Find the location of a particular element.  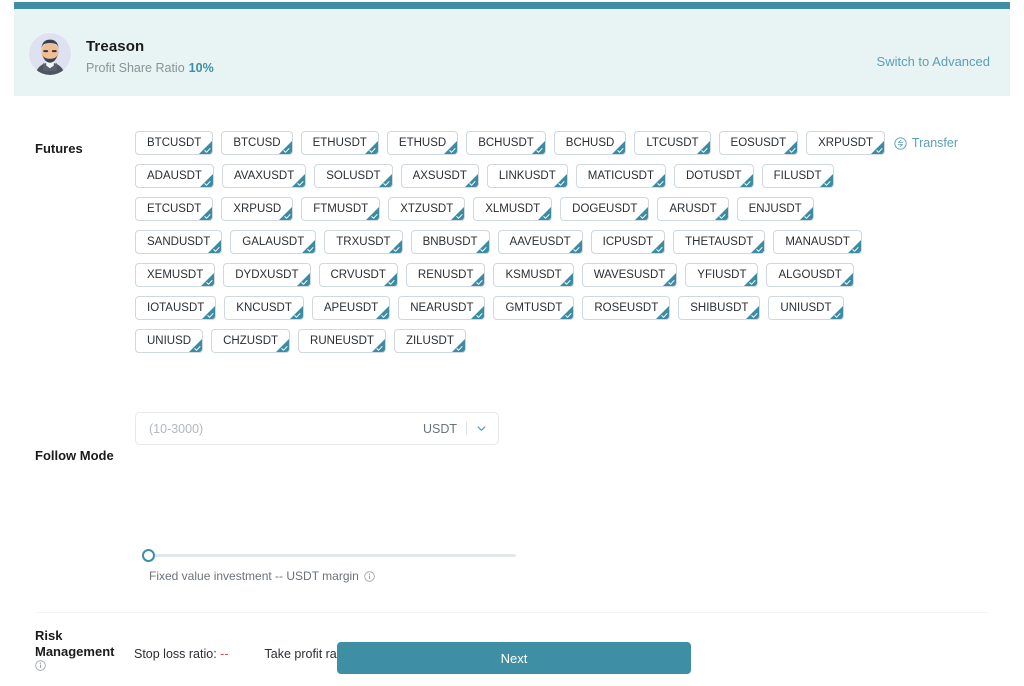

slider-handle is located at coordinates (148, 555).